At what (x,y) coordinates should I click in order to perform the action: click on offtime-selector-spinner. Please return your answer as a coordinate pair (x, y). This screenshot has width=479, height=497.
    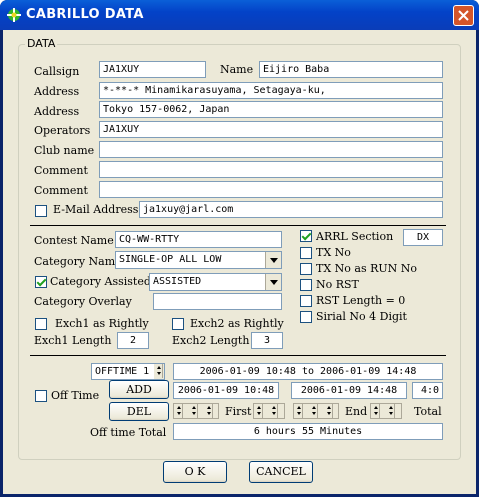
    Looking at the image, I should click on (159, 371).